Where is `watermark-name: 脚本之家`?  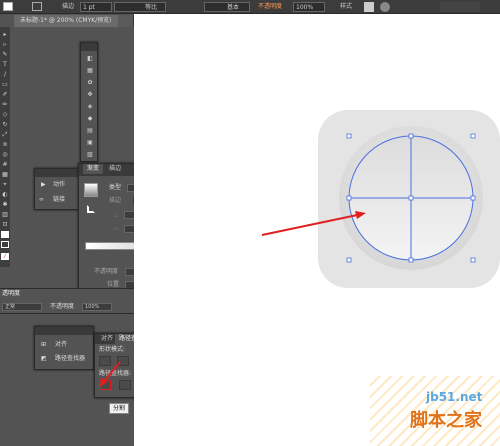
watermark-name: 脚本之家 is located at coordinates (446, 420).